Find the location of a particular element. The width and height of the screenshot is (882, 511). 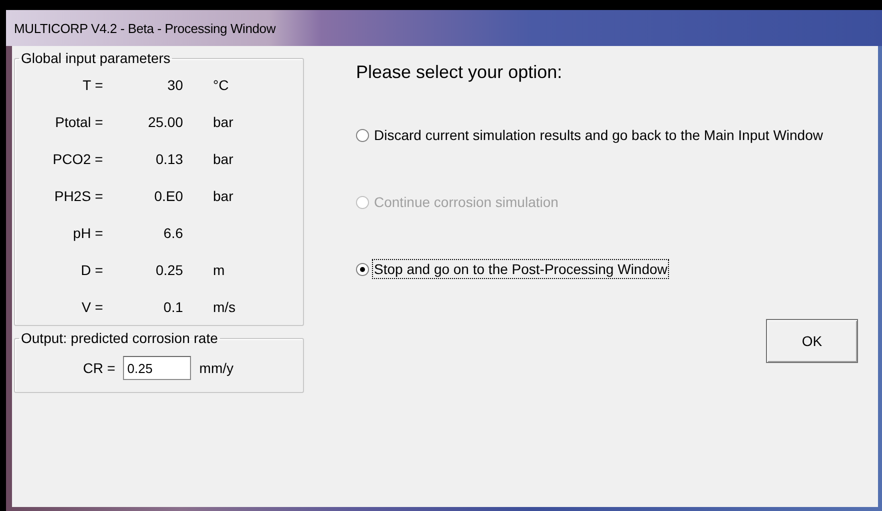

output-unit: mm/y is located at coordinates (216, 368).